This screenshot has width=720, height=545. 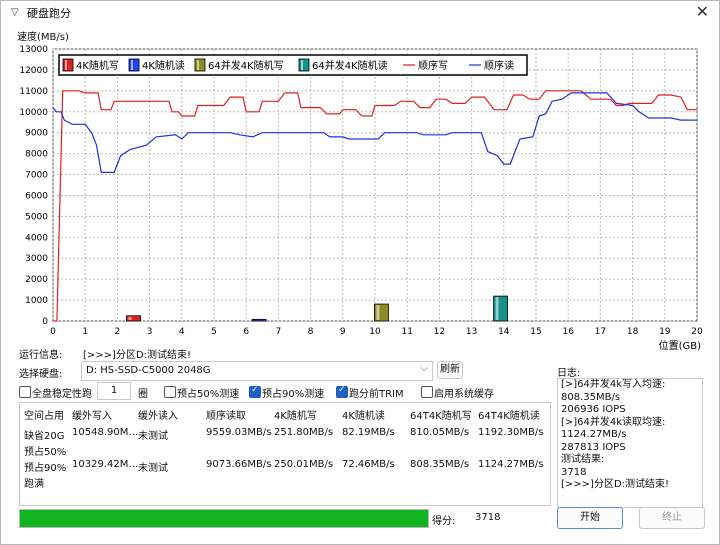 I want to click on legend-4k-read-swatch, so click(x=134, y=65).